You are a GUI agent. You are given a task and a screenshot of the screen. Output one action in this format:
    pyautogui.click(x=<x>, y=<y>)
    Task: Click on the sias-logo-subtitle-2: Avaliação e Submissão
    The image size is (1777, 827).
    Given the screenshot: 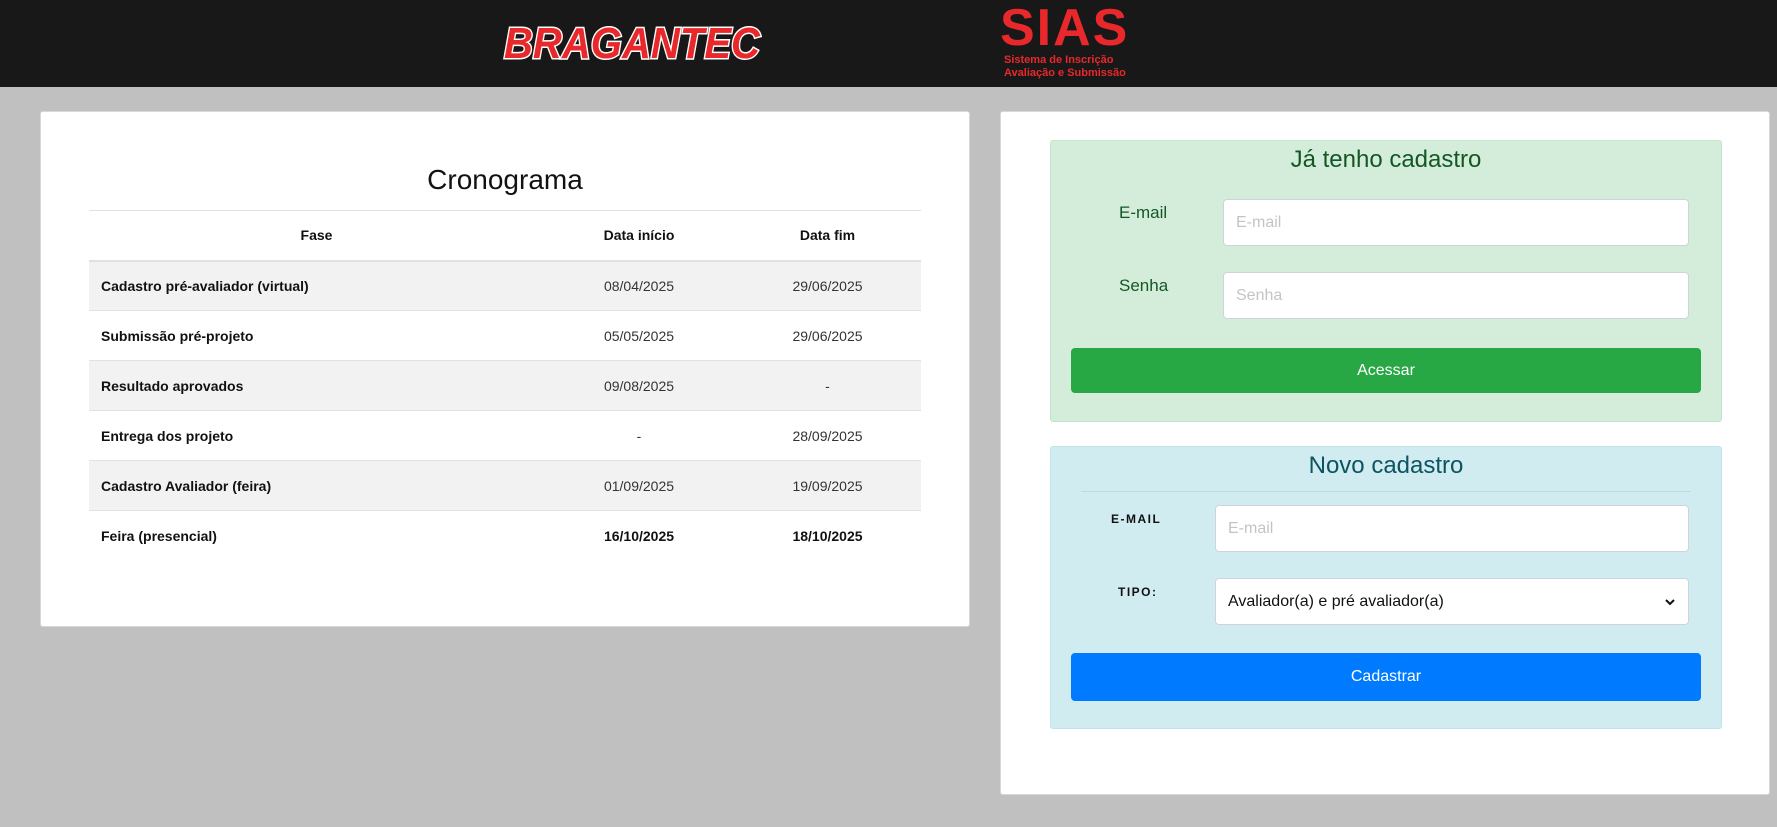 What is the action you would take?
    pyautogui.click(x=1065, y=73)
    